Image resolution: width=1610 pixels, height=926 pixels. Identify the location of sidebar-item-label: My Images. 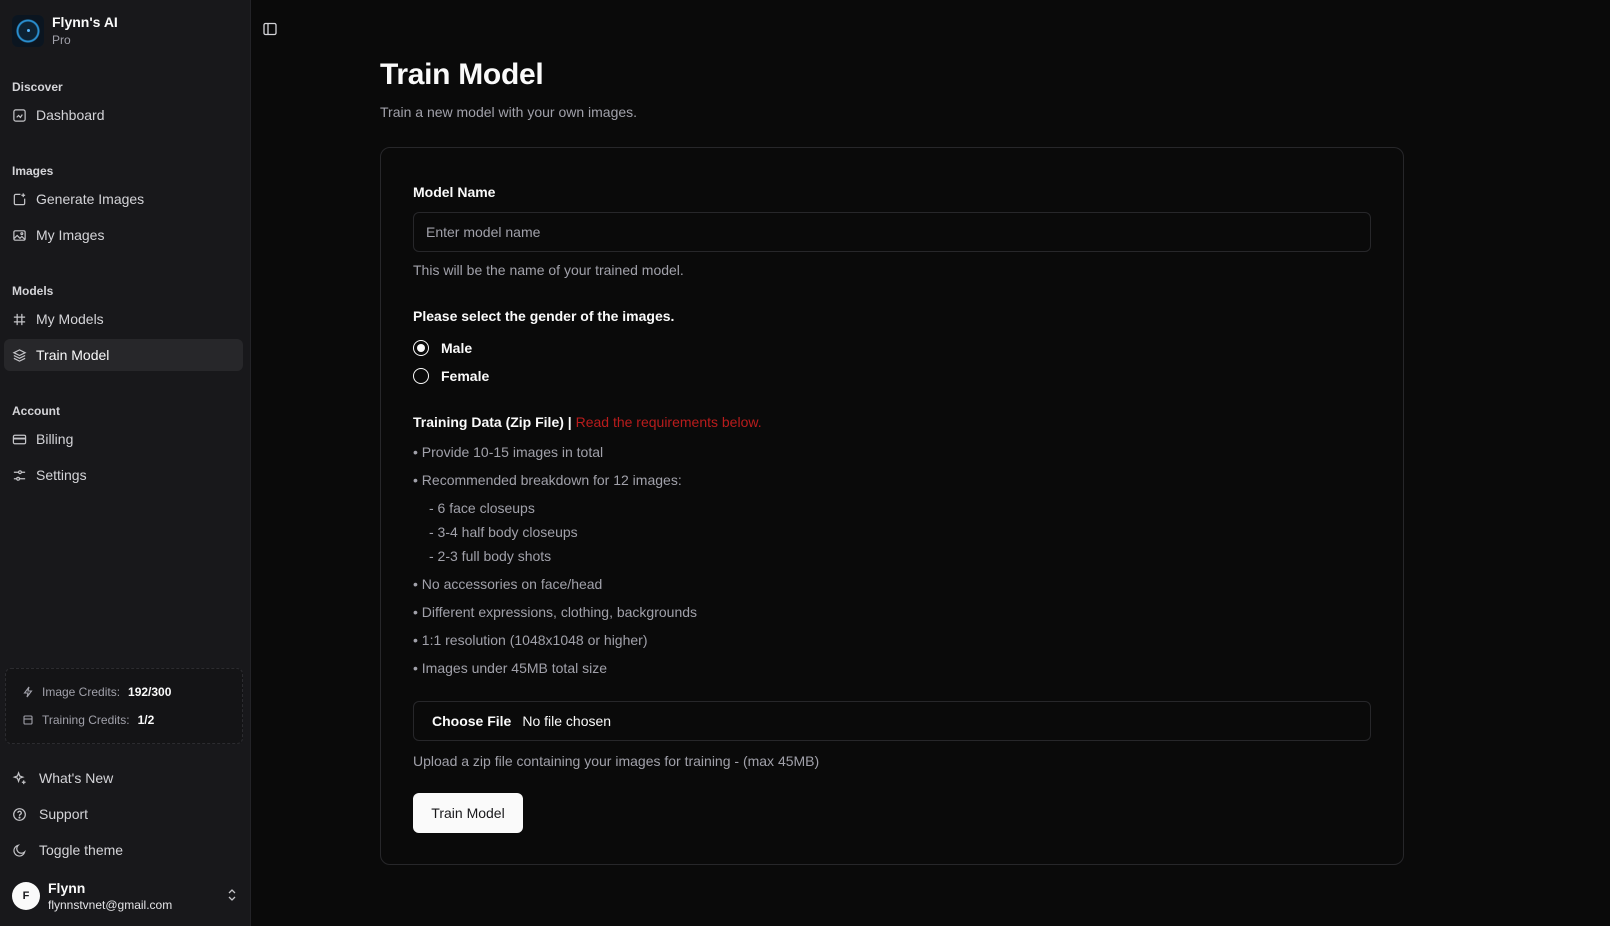
(70, 235).